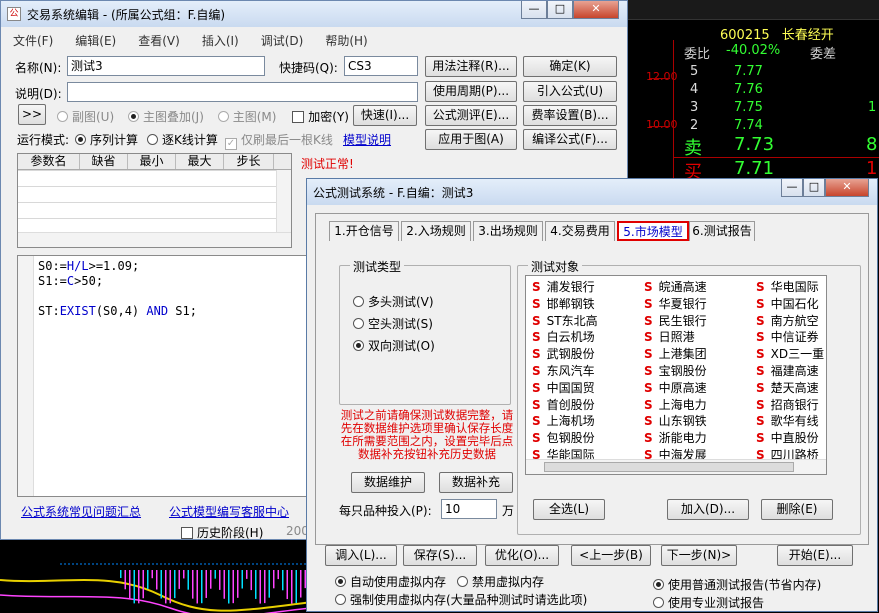 This screenshot has width=879, height=613. I want to click on stock-item: S 中原高速, so click(675, 387).